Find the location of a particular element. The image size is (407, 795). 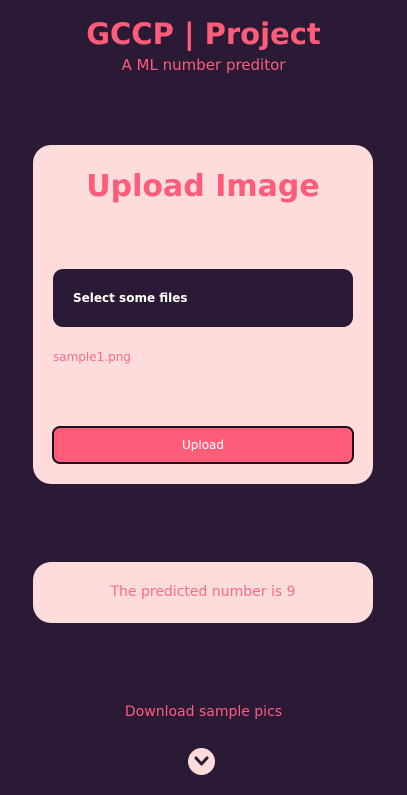

prediction-result-text: The predicted number is 9 is located at coordinates (203, 592).